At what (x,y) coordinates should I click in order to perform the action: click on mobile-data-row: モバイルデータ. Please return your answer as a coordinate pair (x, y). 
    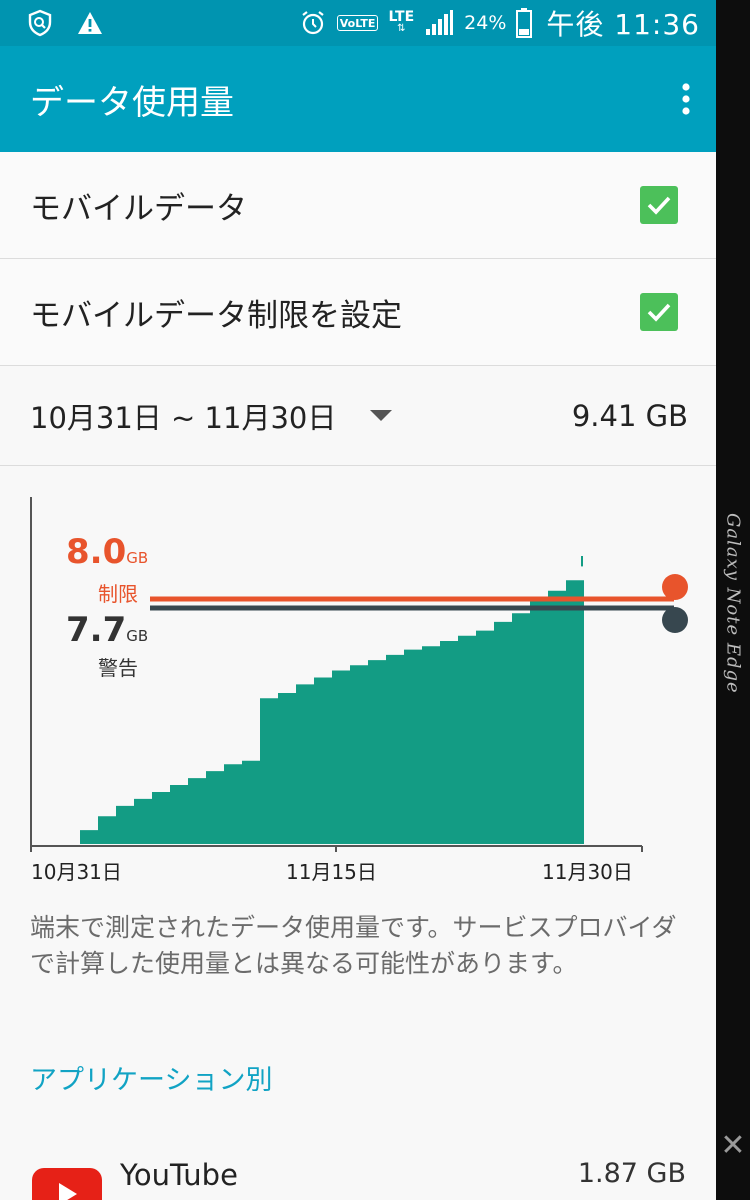
    Looking at the image, I should click on (358, 205).